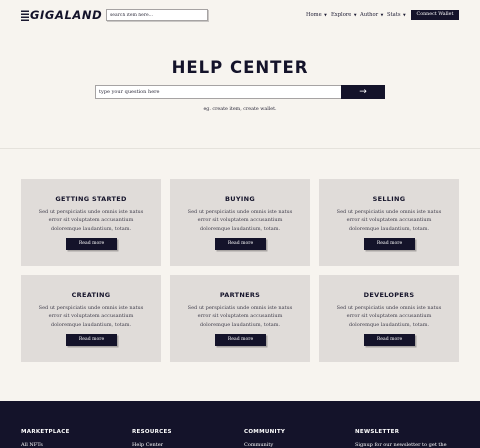 The height and width of the screenshot is (448, 480). I want to click on nav-author: Author ▼, so click(371, 15).